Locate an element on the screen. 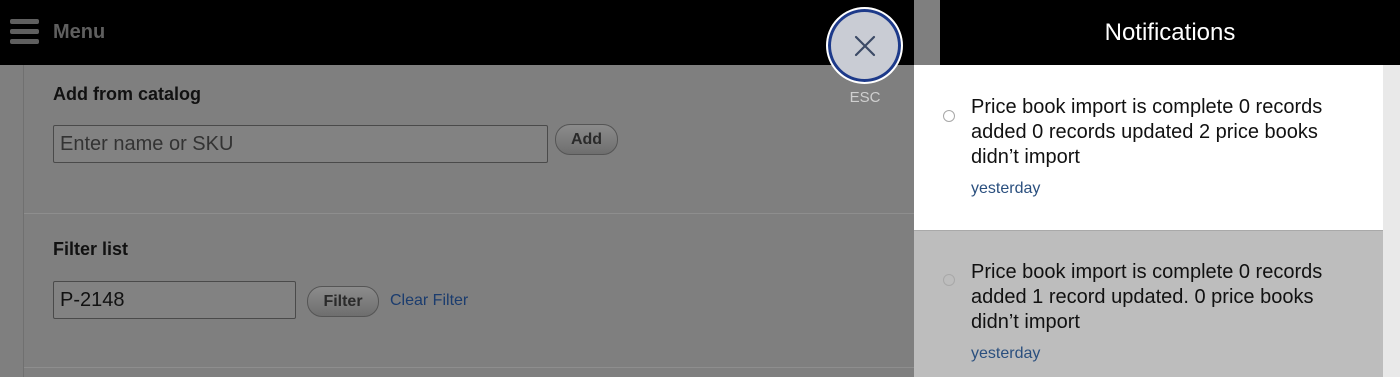 This screenshot has width=1400, height=377. left-border is located at coordinates (23, 221).